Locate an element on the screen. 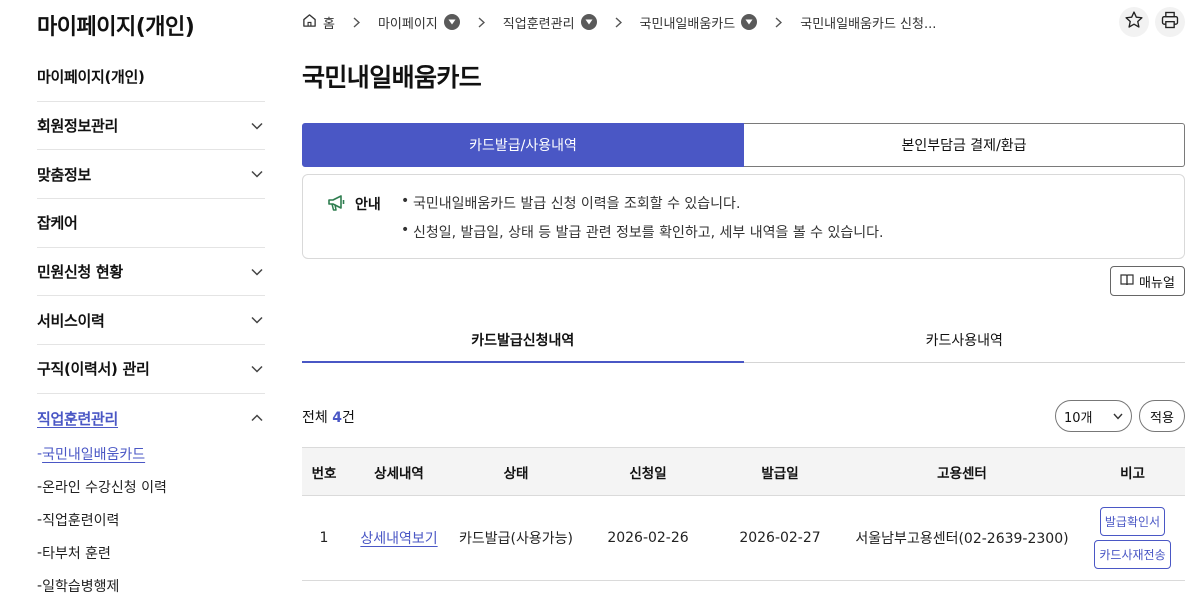 The height and width of the screenshot is (595, 1200). megaphone-icon is located at coordinates (337, 205).